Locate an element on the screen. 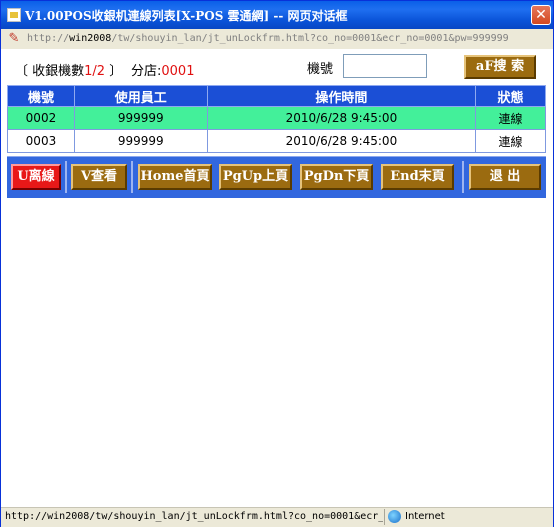 Image resolution: width=554 pixels, height=527 pixels. globe-icon is located at coordinates (394, 516).